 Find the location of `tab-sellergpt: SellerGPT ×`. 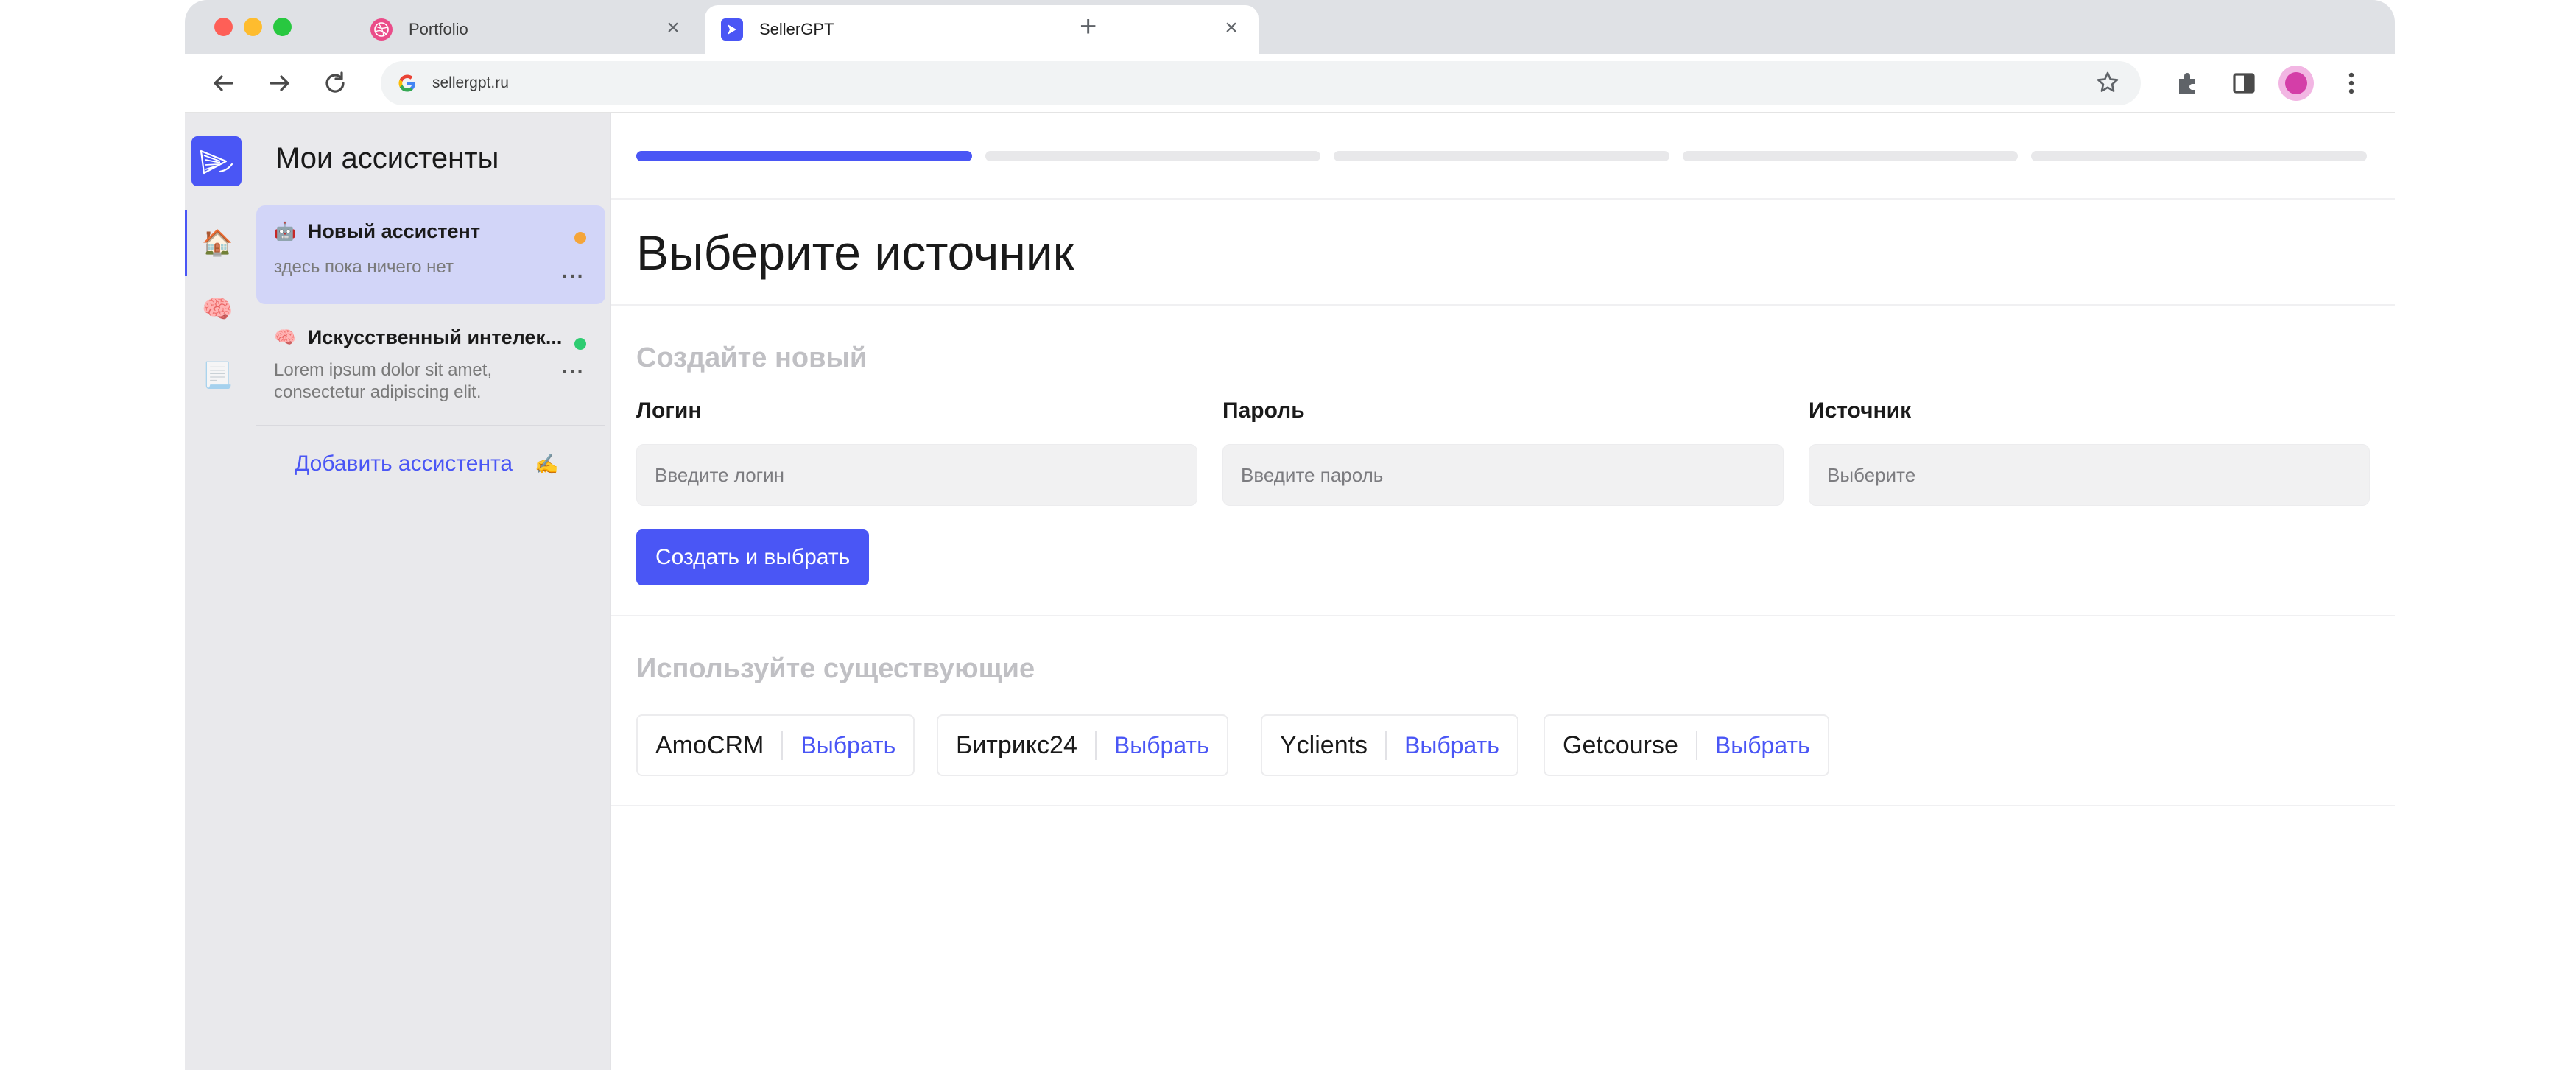

tab-sellergpt: SellerGPT × is located at coordinates (982, 30).